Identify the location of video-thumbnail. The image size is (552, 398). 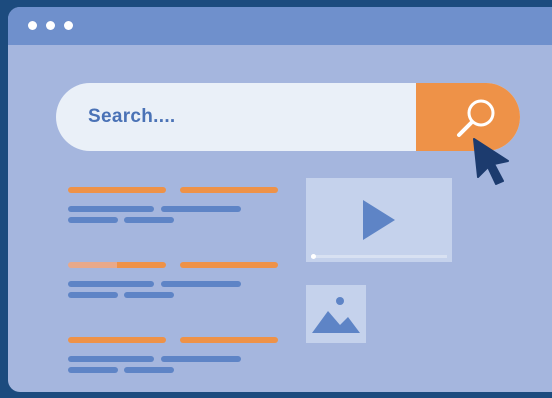
(379, 220).